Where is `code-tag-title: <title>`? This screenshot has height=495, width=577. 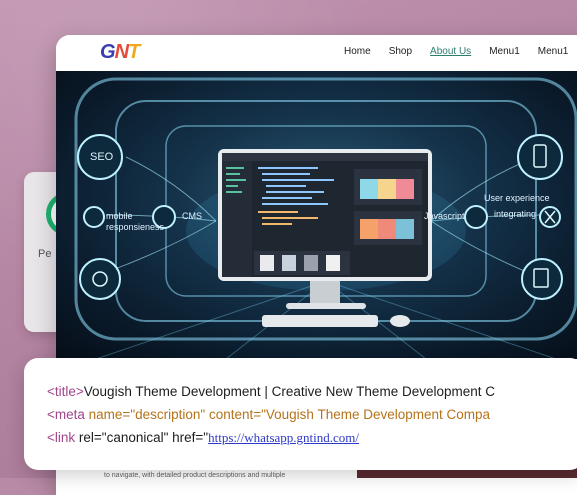
code-tag-title: <title> is located at coordinates (65, 391).